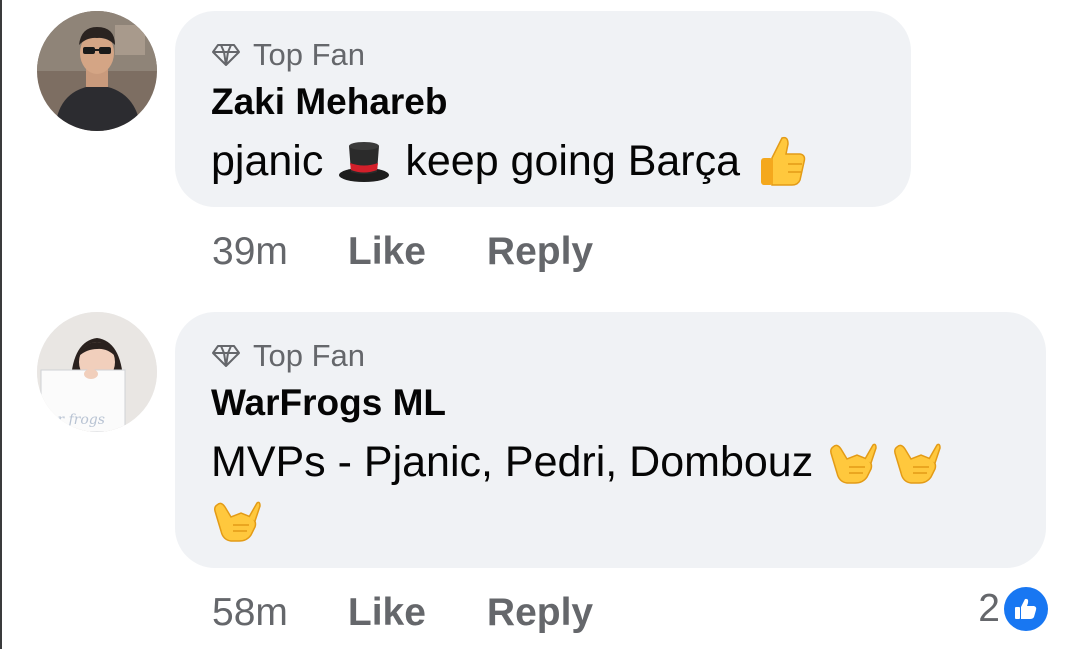 The image size is (1080, 649). What do you see at coordinates (328, 403) in the screenshot?
I see `author-name: WarFrogs ML` at bounding box center [328, 403].